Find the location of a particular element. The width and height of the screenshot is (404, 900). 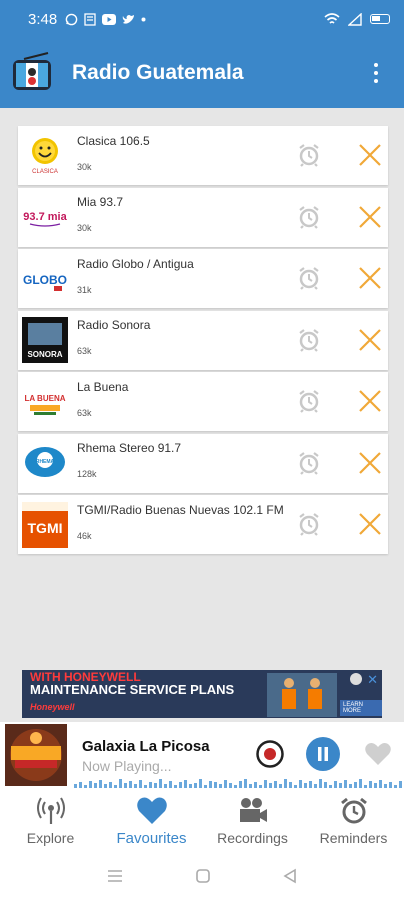

svg-text: CLASICA is located at coordinates (45, 172).